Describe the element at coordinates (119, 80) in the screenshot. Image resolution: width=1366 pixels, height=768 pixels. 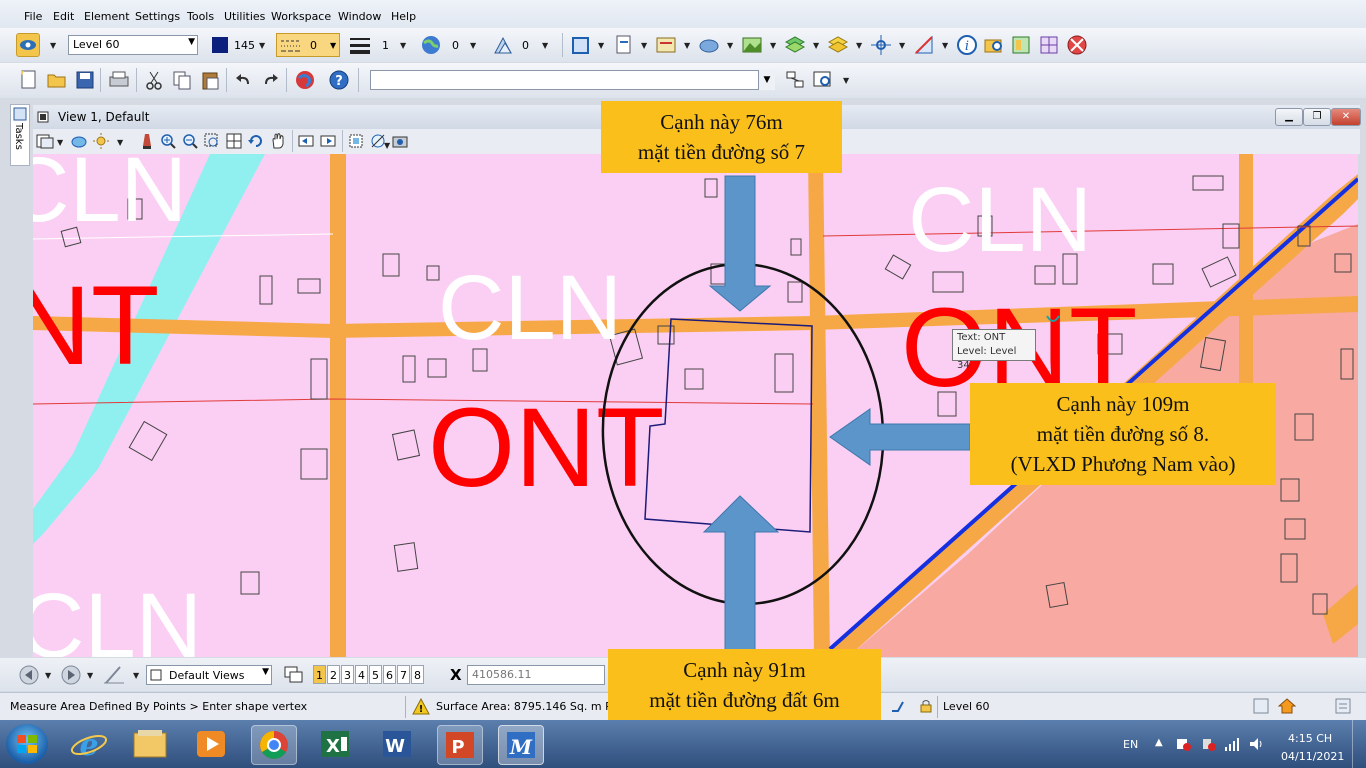
I see `print-icon` at that location.